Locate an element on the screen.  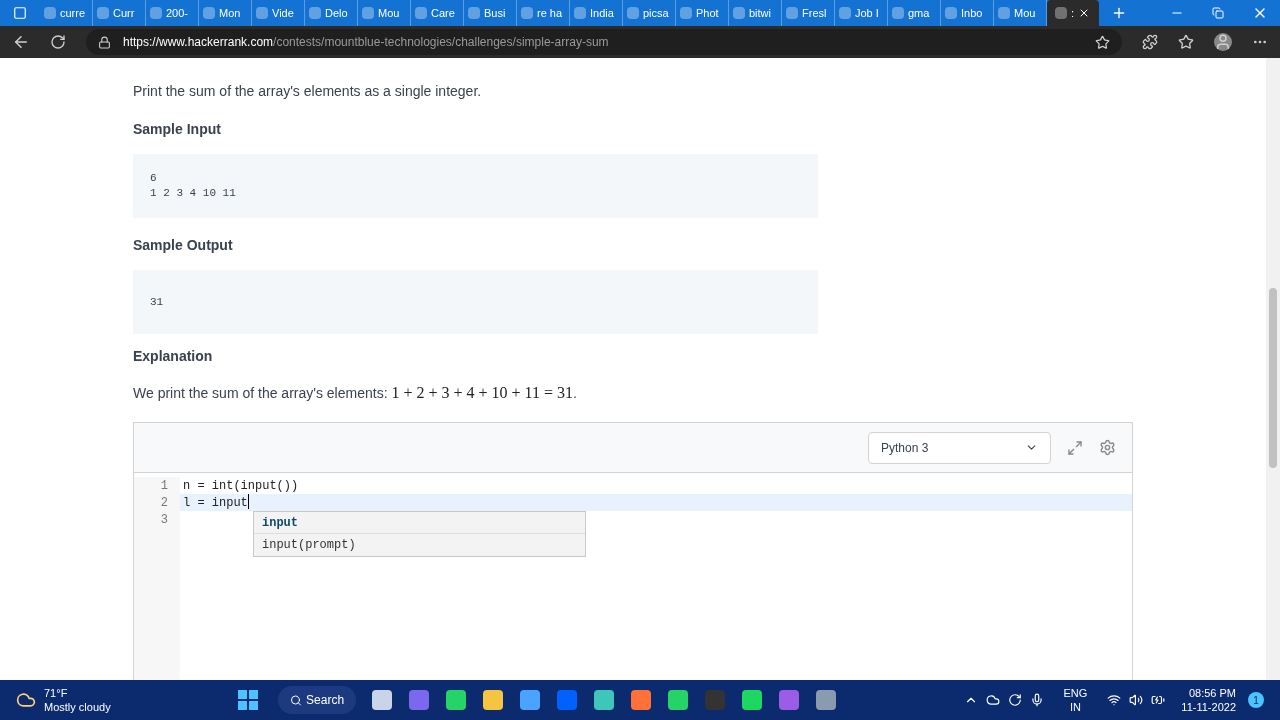
clock-date: 11-11-2022 is located at coordinates (1208, 707).